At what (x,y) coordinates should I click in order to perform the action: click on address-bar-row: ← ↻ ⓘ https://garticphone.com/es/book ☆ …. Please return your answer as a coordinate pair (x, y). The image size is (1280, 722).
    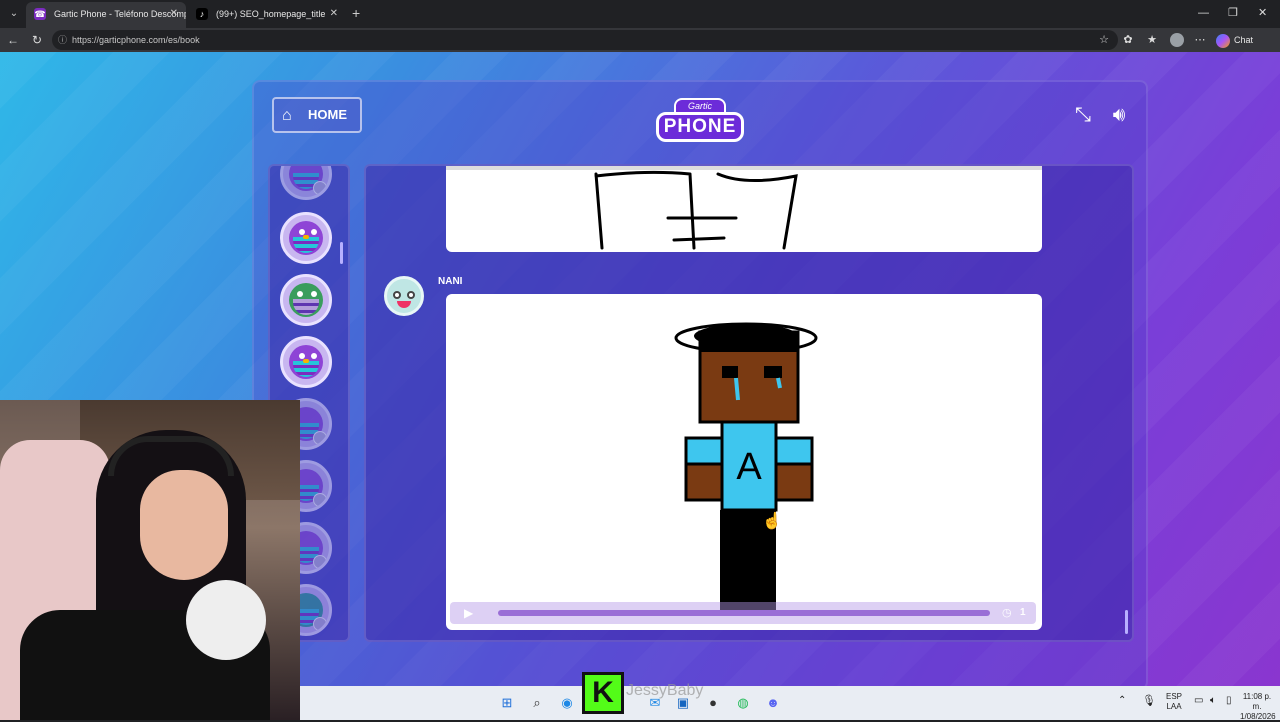
    Looking at the image, I should click on (640, 40).